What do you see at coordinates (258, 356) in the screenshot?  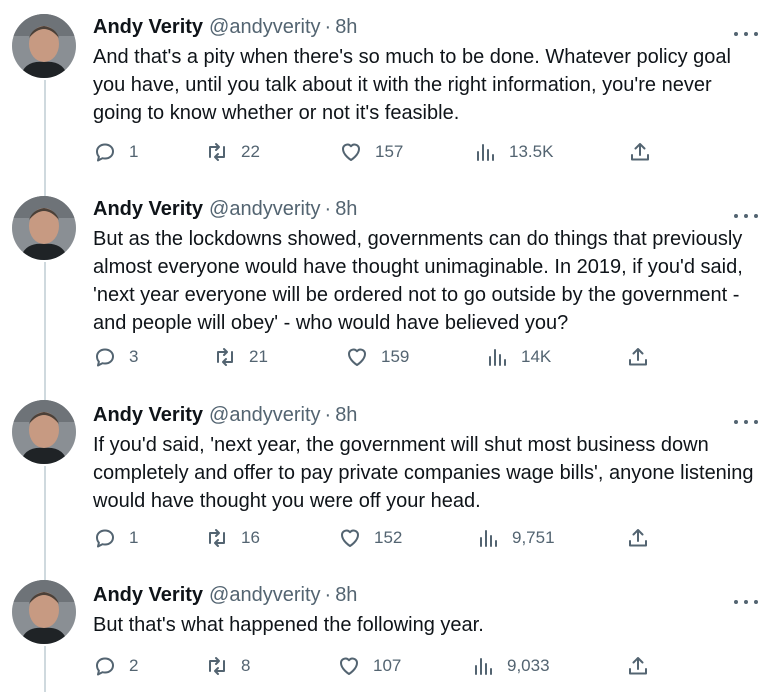 I see `retweet-count: 21` at bounding box center [258, 356].